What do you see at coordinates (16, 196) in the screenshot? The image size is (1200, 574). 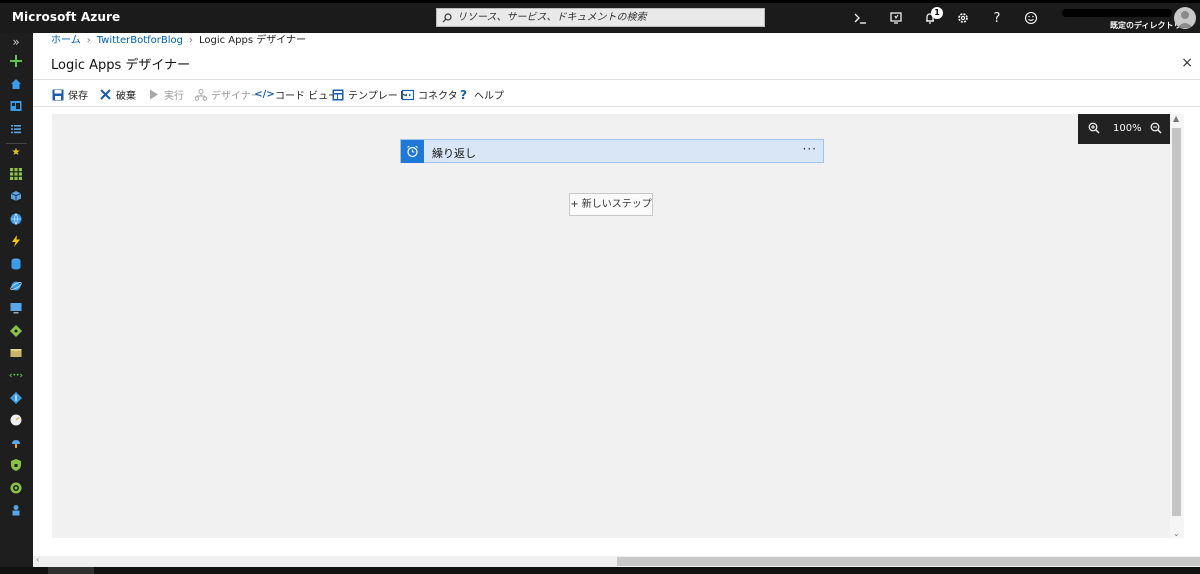 I see `resource-groups-icon` at bounding box center [16, 196].